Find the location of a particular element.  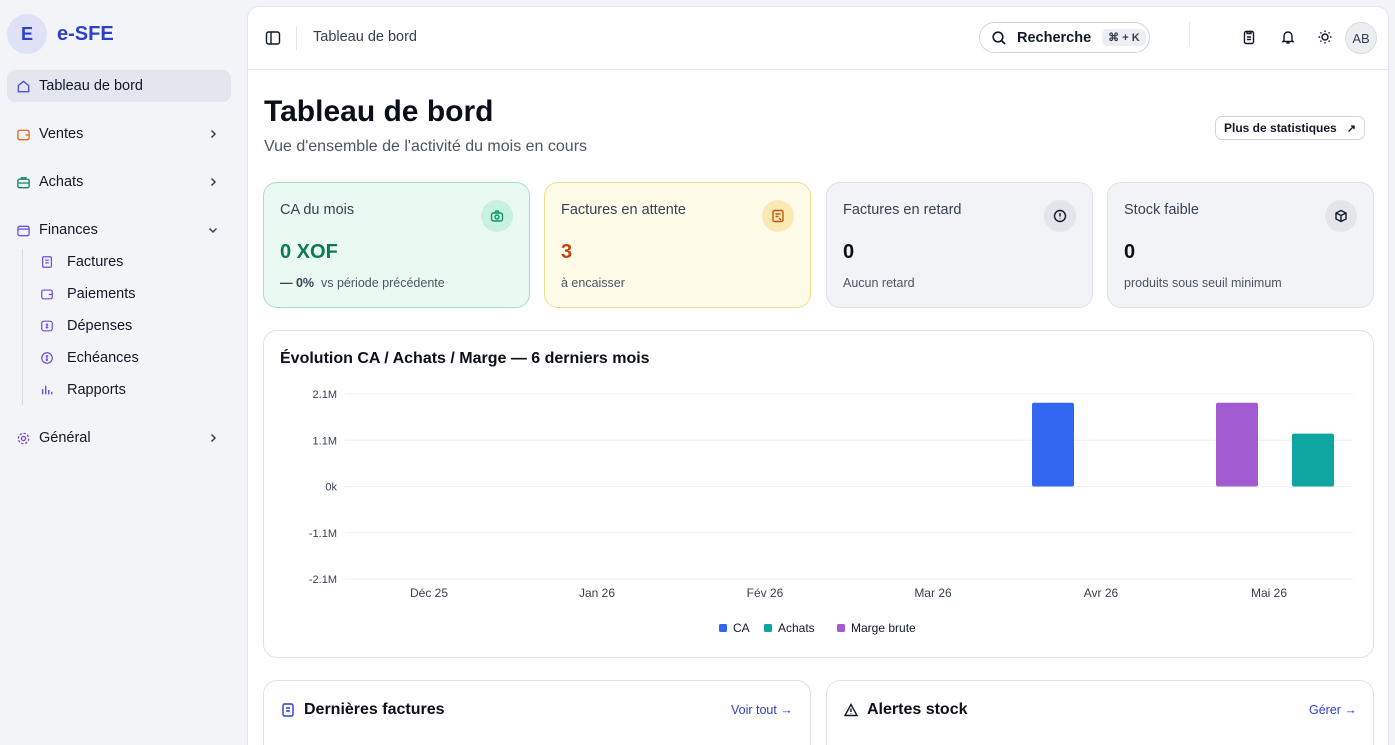

search-label: Recherche is located at coordinates (1054, 37).